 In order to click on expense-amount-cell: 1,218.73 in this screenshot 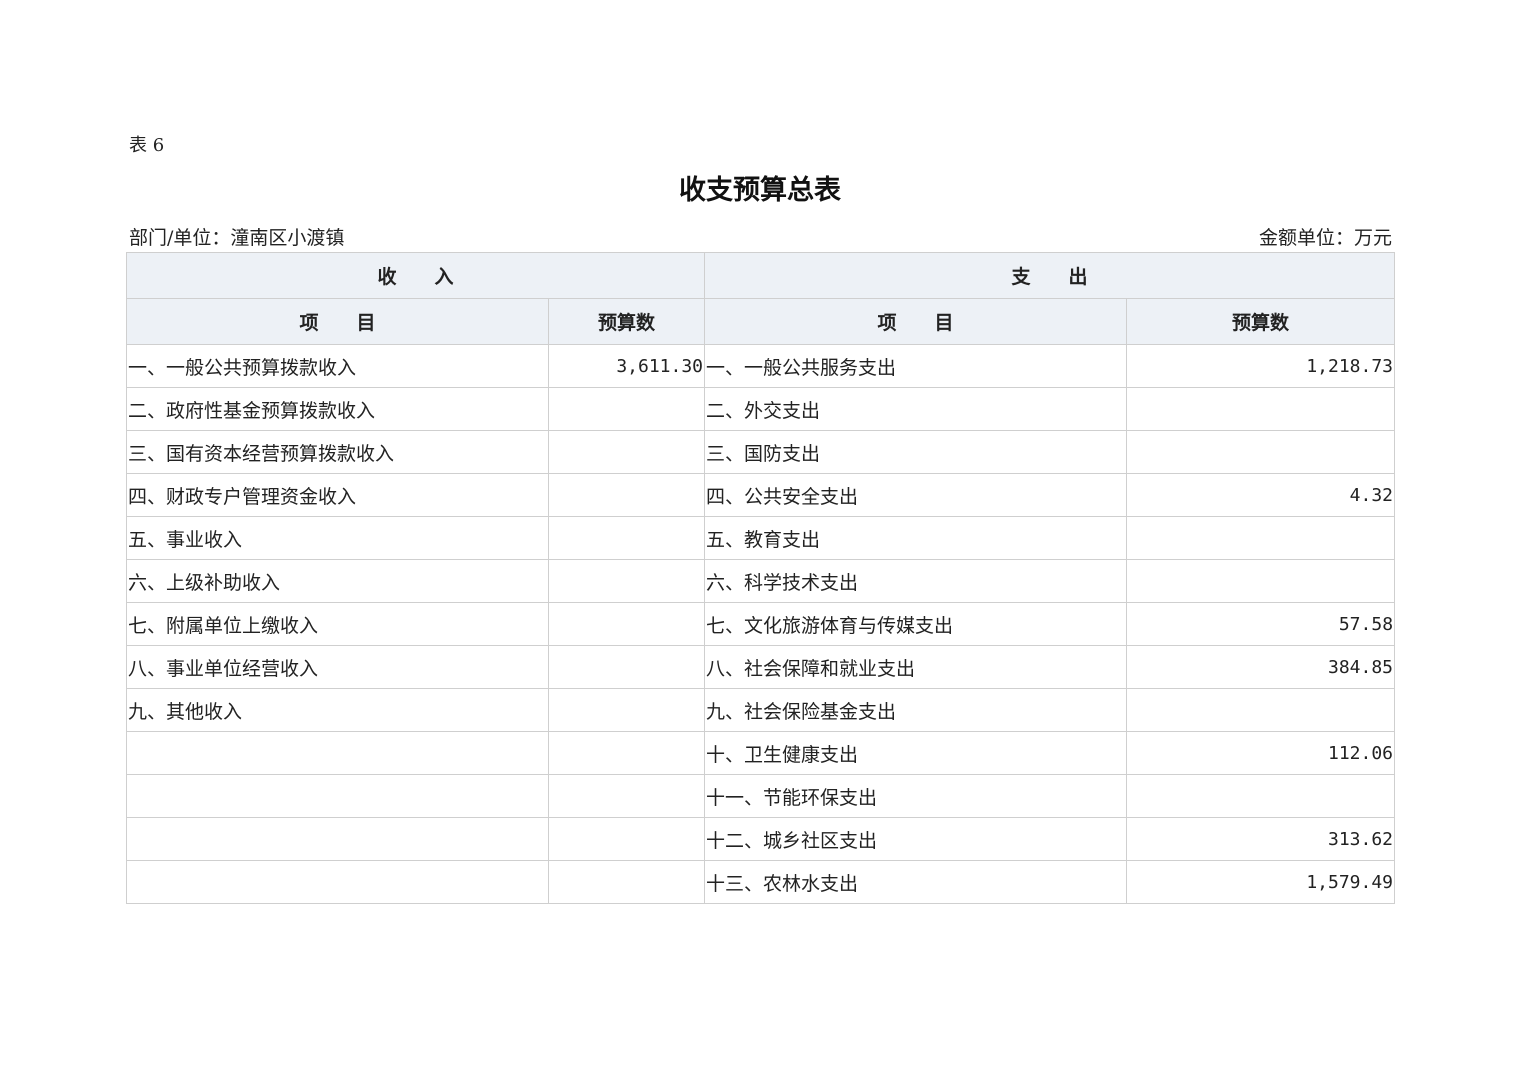, I will do `click(1261, 366)`.